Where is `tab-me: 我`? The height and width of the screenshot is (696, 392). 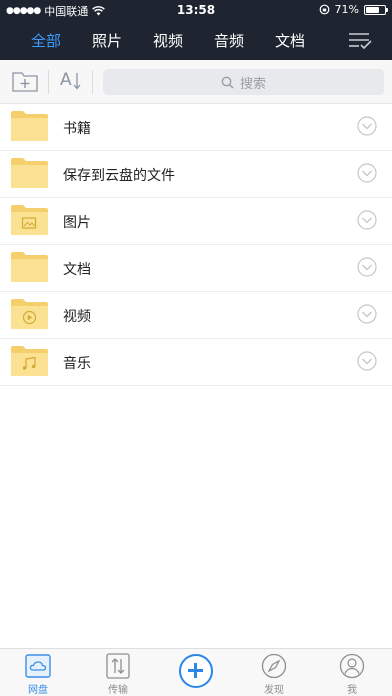 tab-me: 我 is located at coordinates (352, 674).